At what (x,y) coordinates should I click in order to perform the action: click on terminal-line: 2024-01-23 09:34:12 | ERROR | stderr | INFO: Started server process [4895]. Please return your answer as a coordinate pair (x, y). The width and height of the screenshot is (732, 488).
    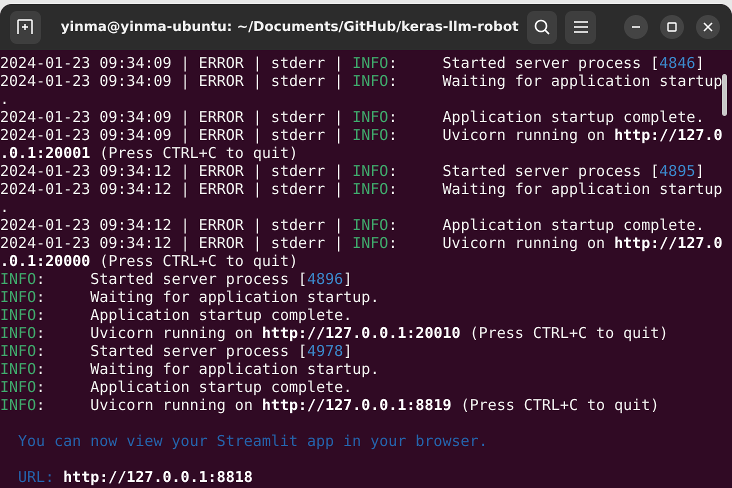
    Looking at the image, I should click on (353, 171).